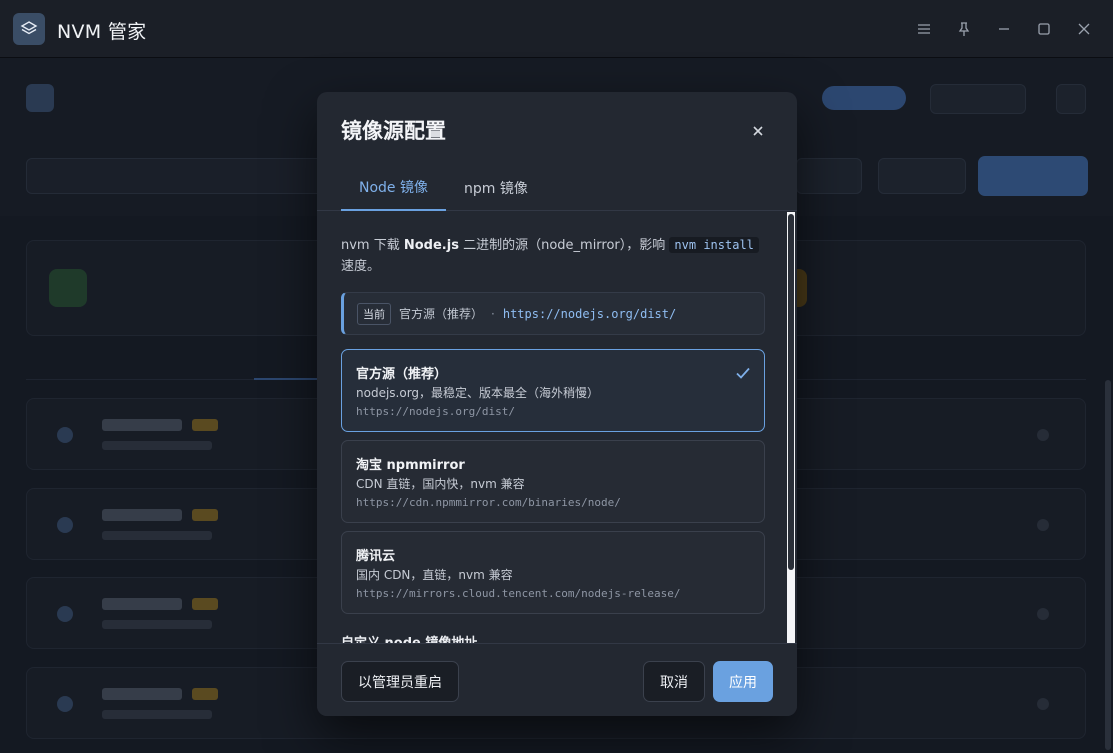  What do you see at coordinates (557, 188) in the screenshot?
I see `mirror-tabs: Node 镜像 npm 镜像` at bounding box center [557, 188].